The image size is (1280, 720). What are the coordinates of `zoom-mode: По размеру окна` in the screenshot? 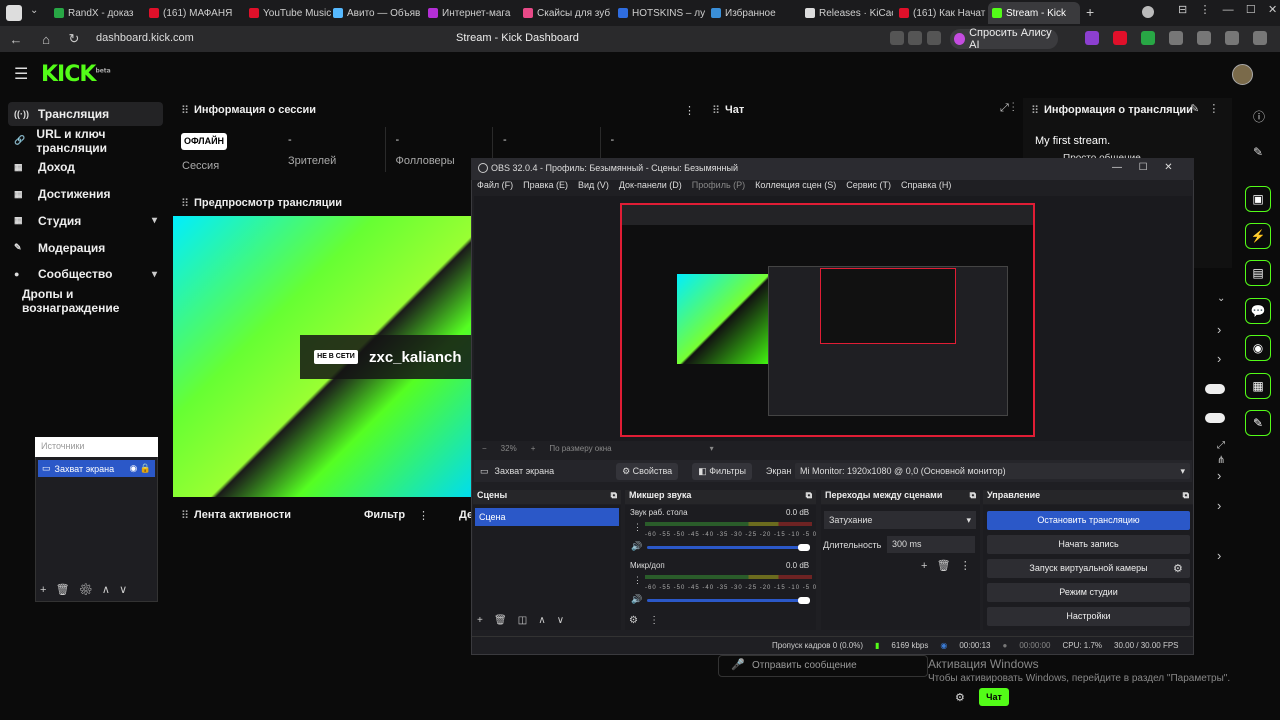 It's located at (580, 448).